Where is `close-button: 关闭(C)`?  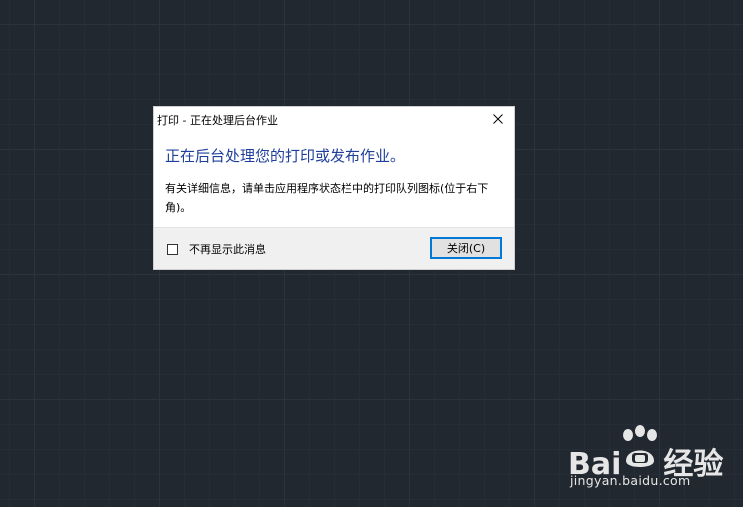 close-button: 关闭(C) is located at coordinates (466, 248).